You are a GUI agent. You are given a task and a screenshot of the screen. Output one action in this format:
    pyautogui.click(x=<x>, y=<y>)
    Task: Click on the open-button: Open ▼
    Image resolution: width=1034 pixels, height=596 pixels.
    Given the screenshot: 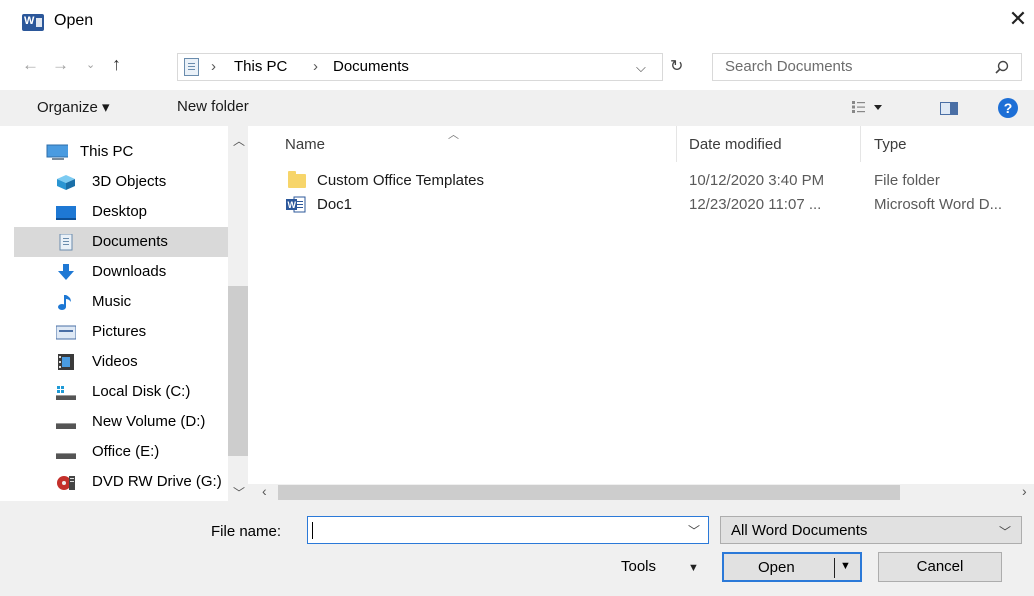 What is the action you would take?
    pyautogui.click(x=792, y=567)
    